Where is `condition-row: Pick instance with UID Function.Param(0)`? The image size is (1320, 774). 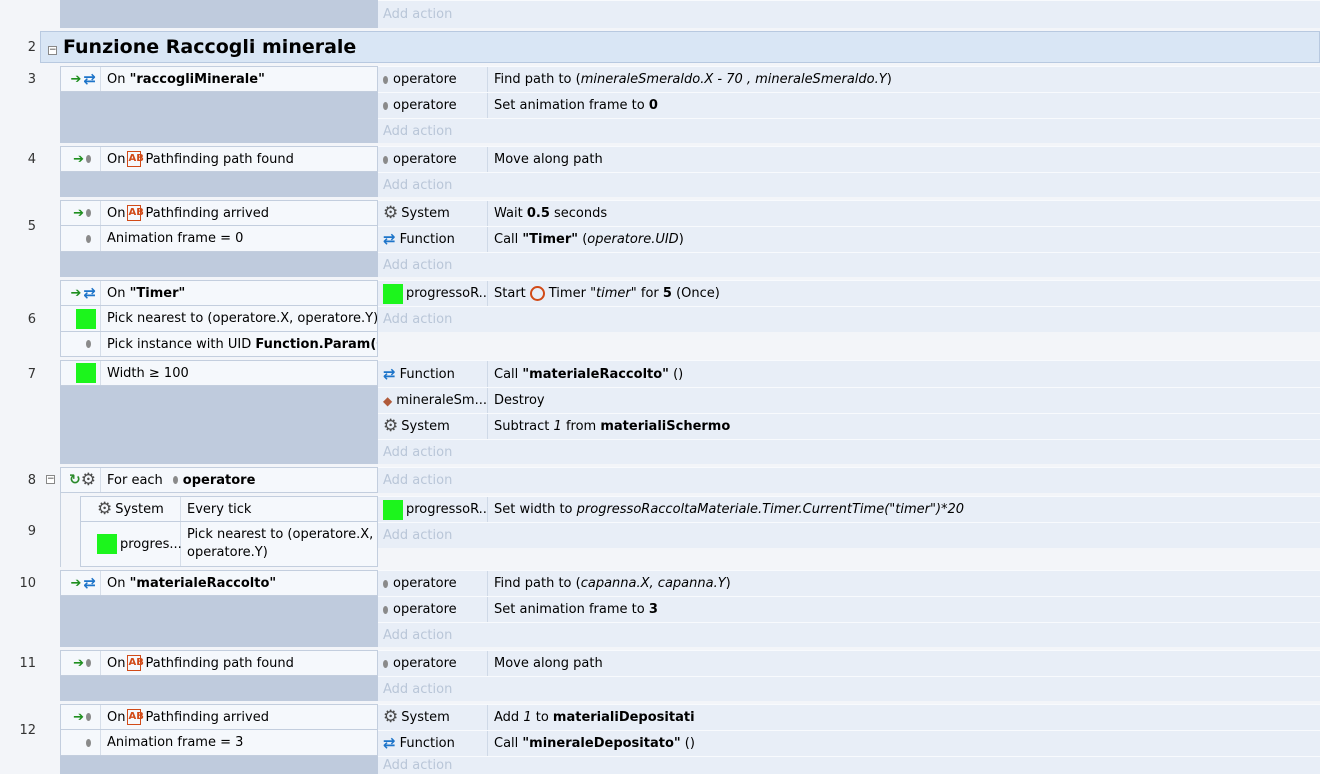
condition-row: Pick instance with UID Function.Param(0) is located at coordinates (219, 344).